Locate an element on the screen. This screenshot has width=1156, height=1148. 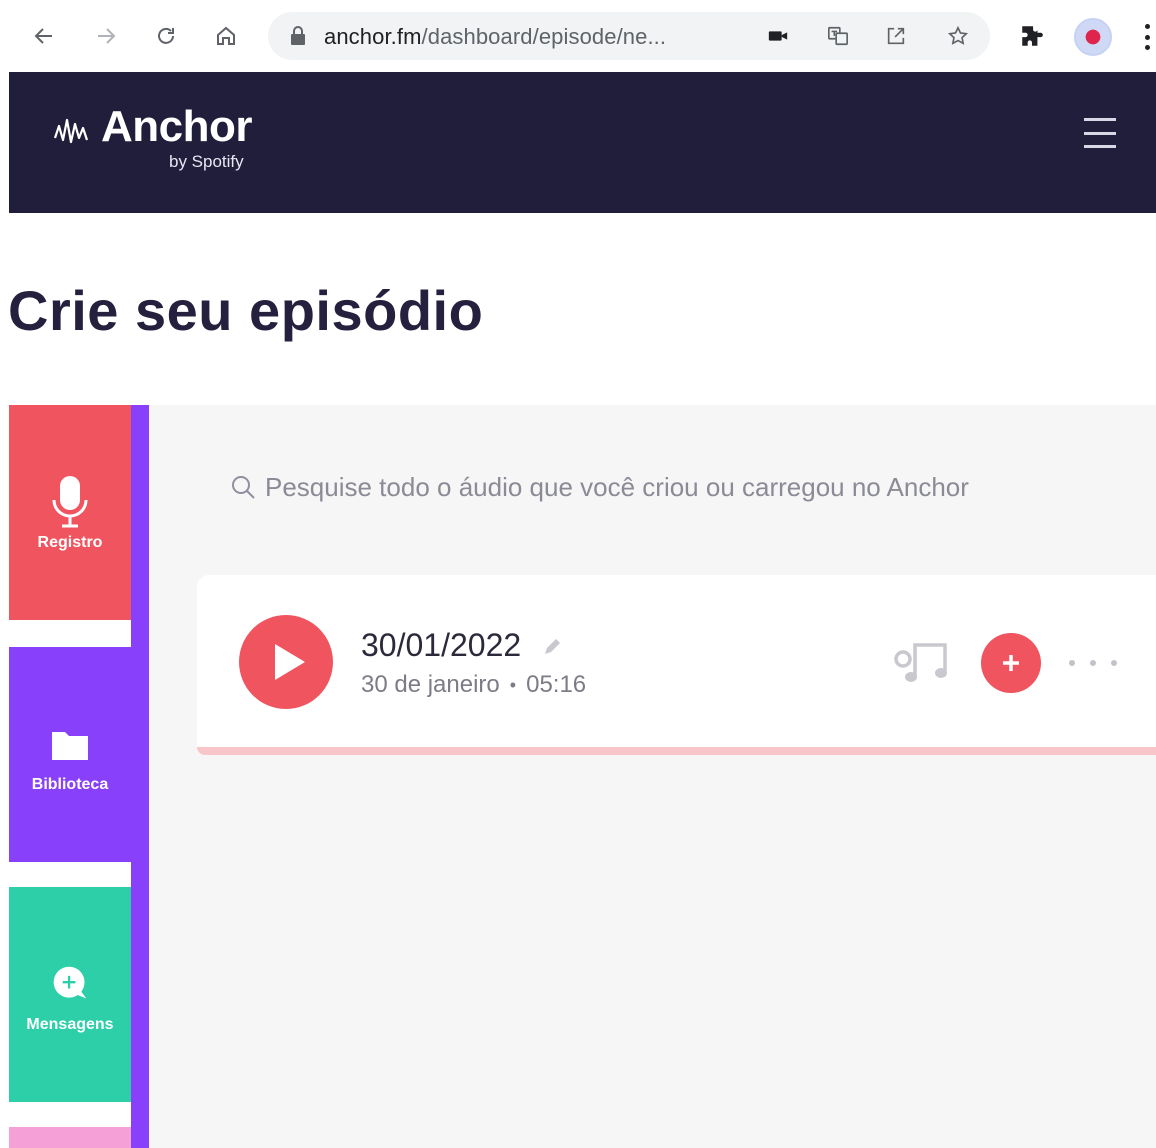
episode-title: 30/01/2022 is located at coordinates (441, 645).